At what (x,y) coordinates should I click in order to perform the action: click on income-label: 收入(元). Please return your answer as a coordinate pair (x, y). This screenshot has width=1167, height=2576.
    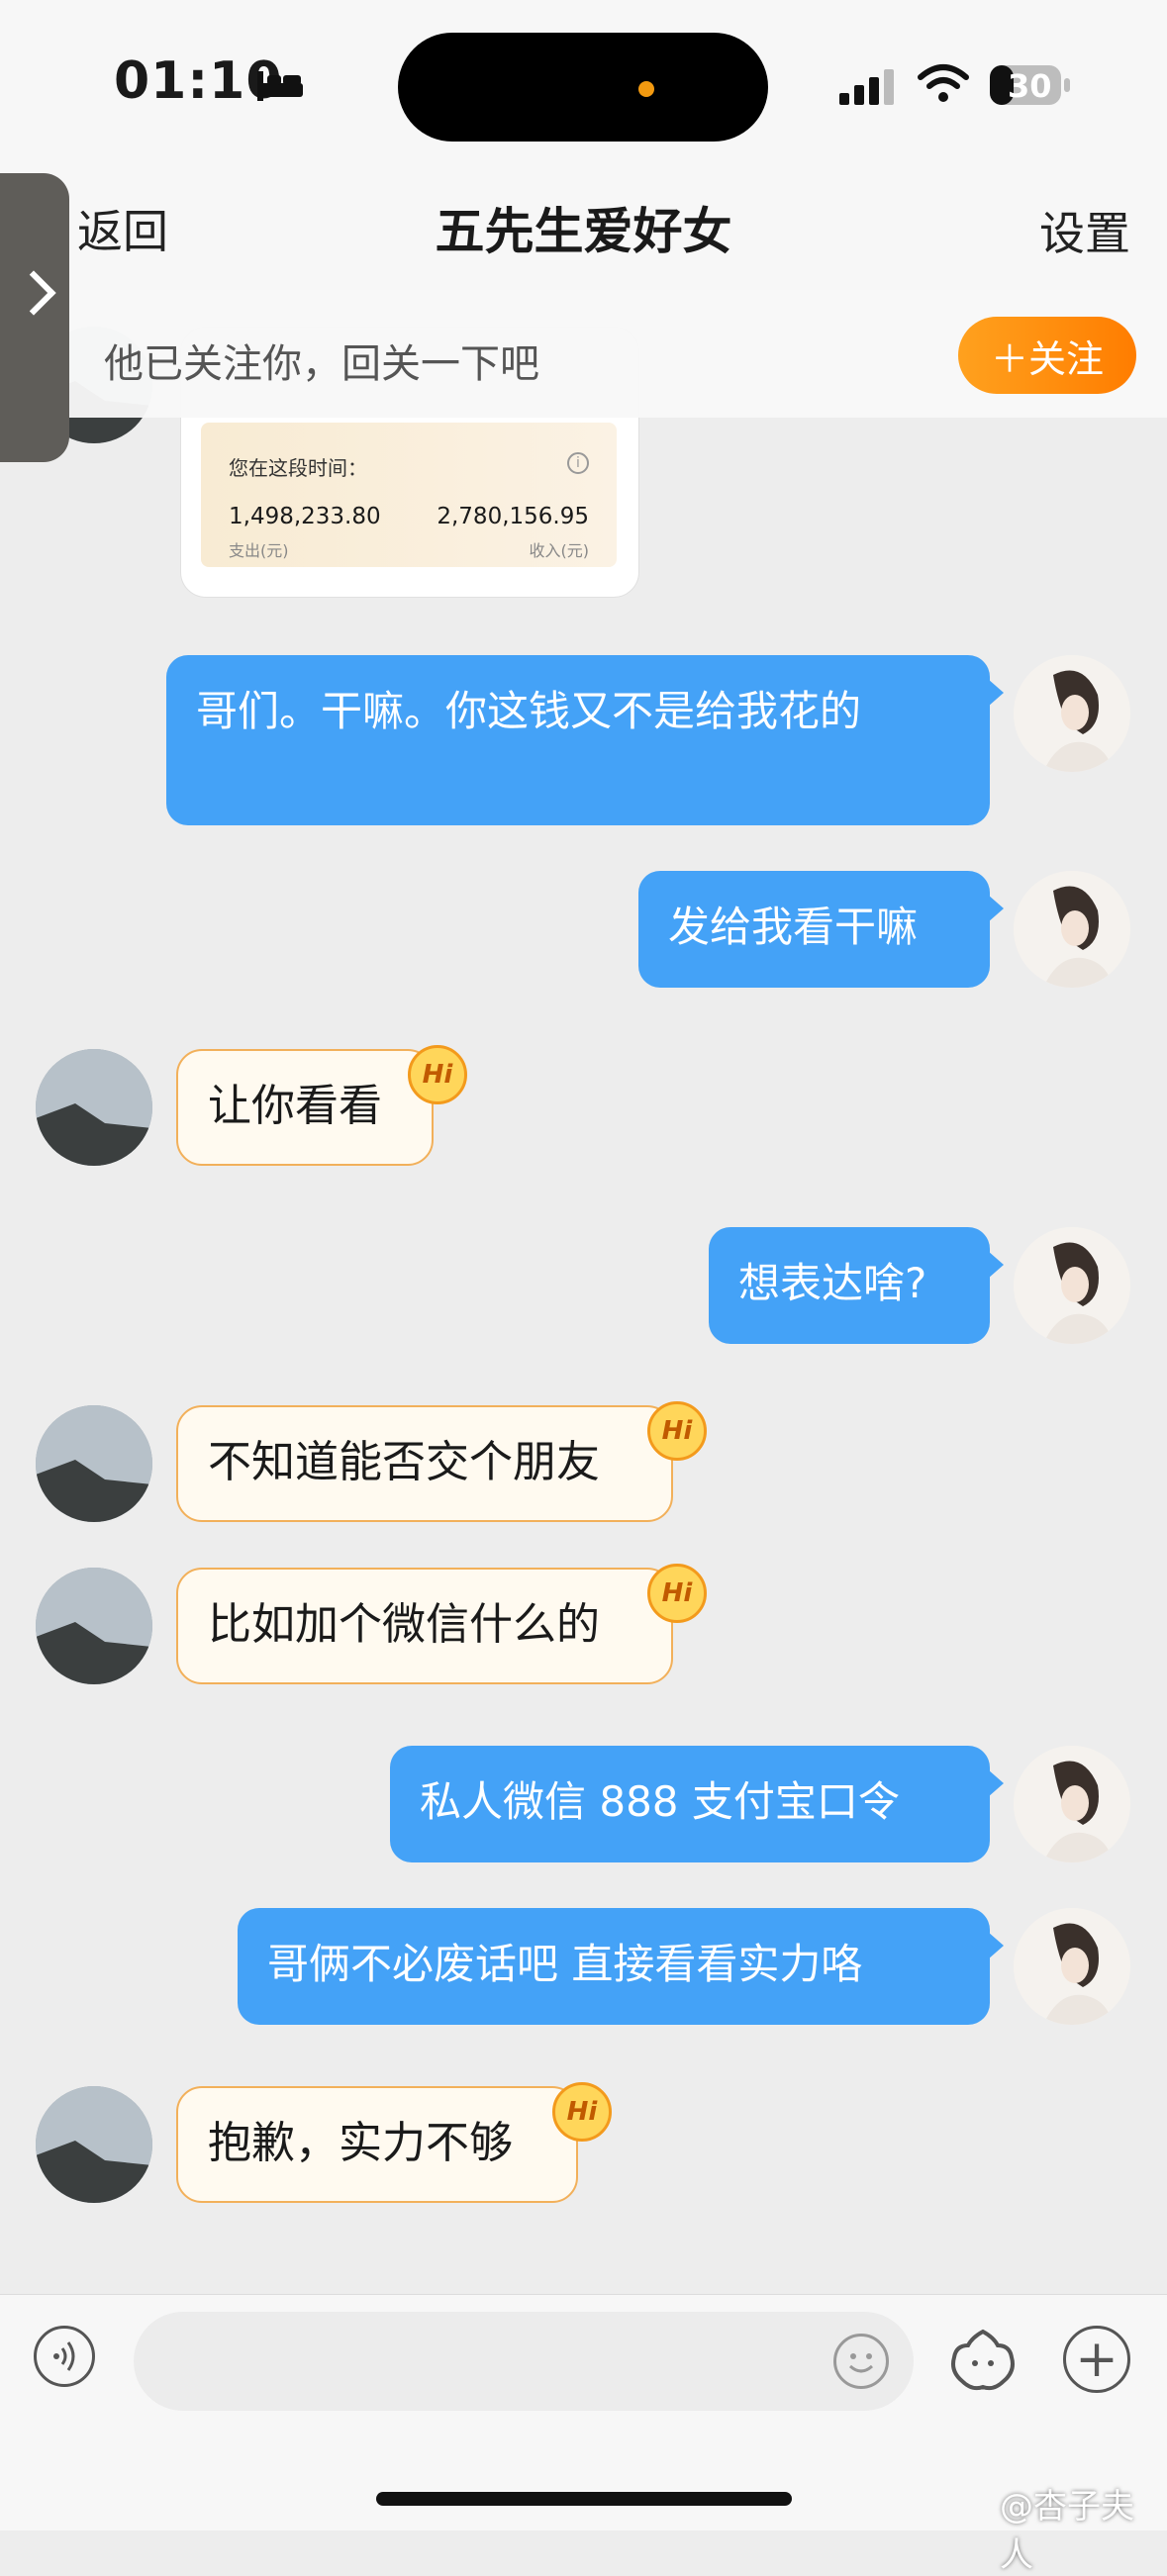
    Looking at the image, I should click on (560, 550).